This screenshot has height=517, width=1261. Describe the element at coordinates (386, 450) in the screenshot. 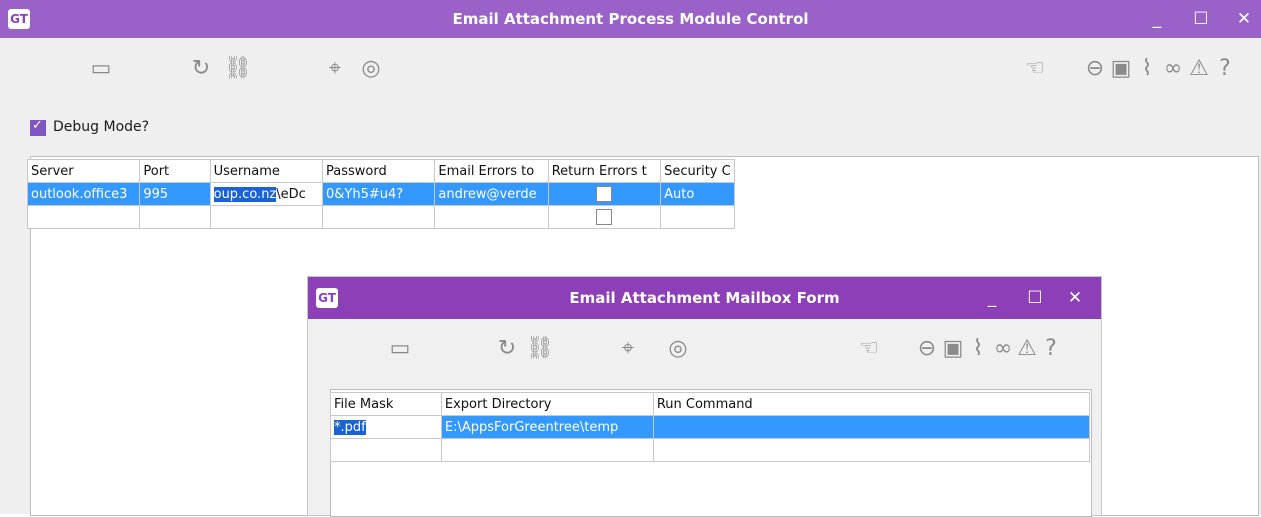

I see `file-mask-cell` at that location.